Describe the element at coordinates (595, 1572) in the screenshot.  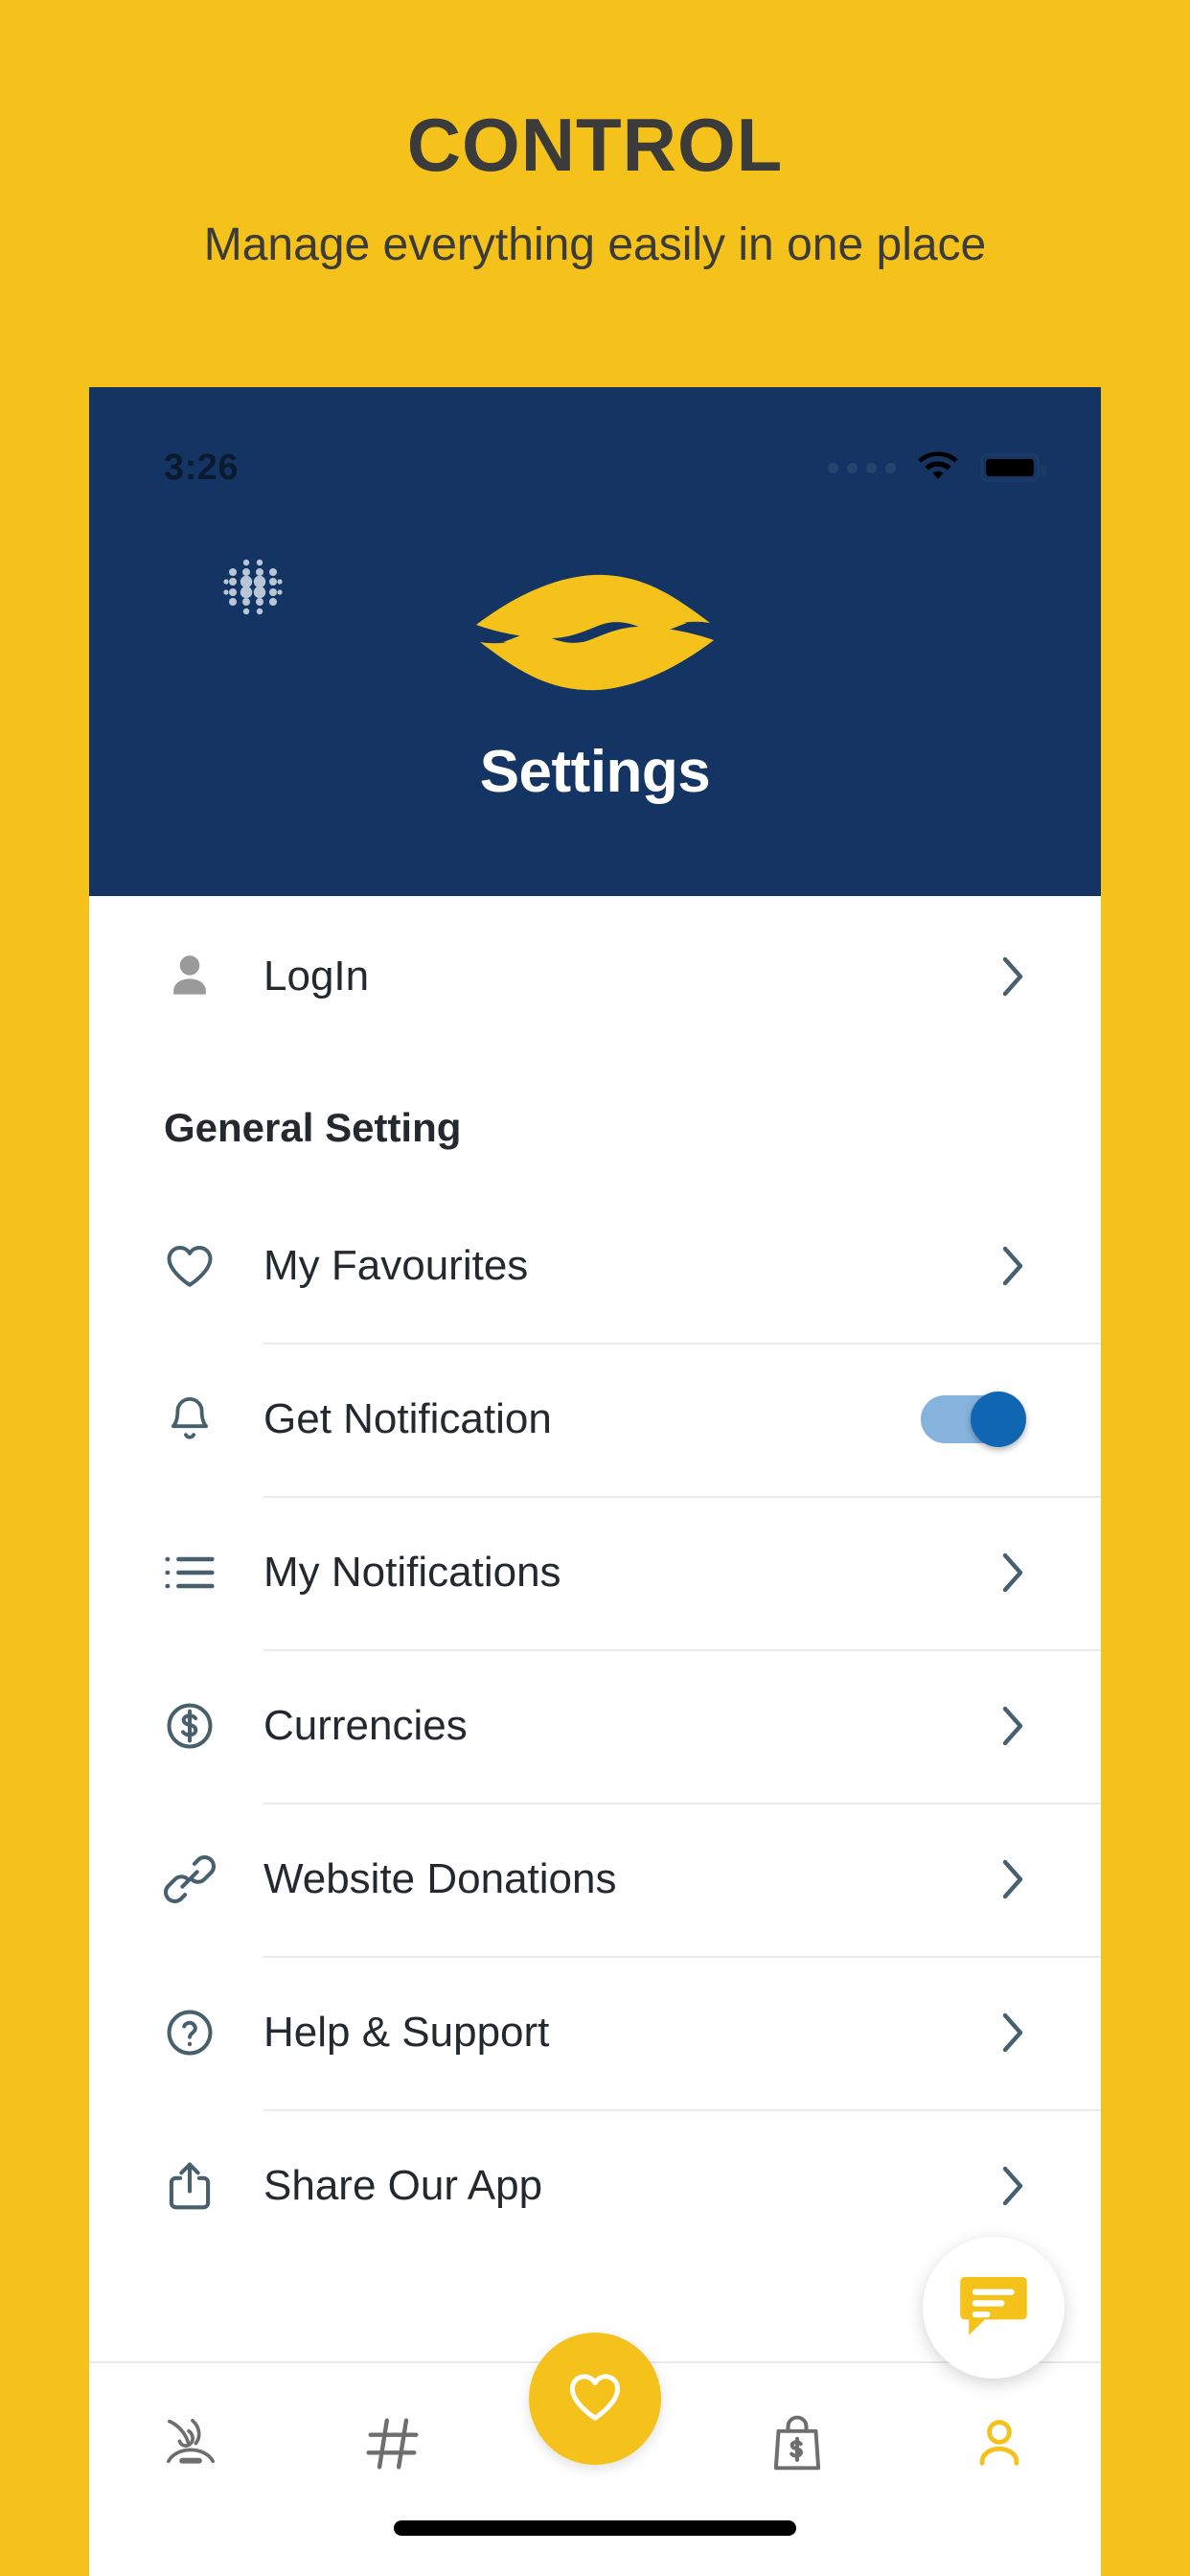
I see `settings-row-my-notifications: My Notifications` at that location.